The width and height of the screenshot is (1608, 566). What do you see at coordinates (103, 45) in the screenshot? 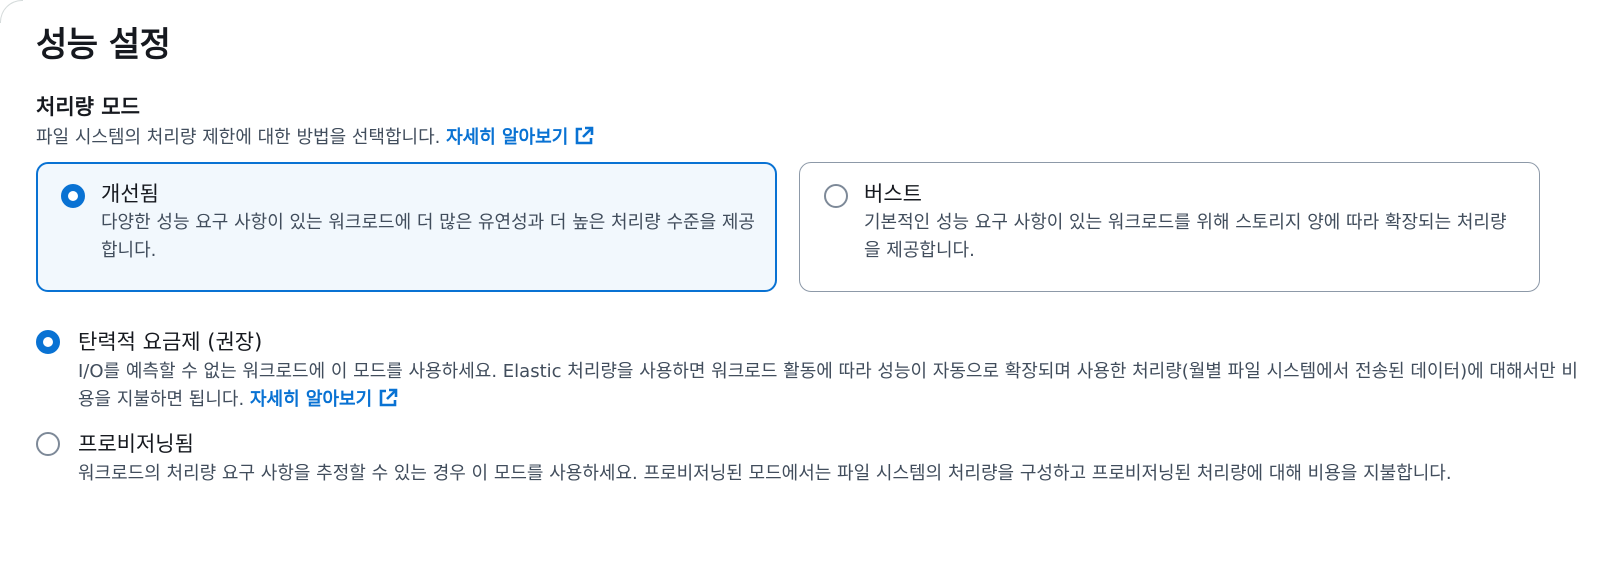
I see `page-title: 성능 설정` at bounding box center [103, 45].